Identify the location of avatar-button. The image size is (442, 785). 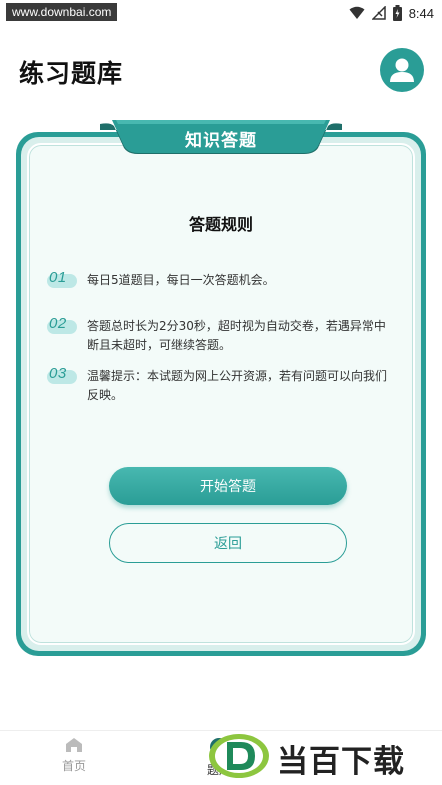
(402, 70).